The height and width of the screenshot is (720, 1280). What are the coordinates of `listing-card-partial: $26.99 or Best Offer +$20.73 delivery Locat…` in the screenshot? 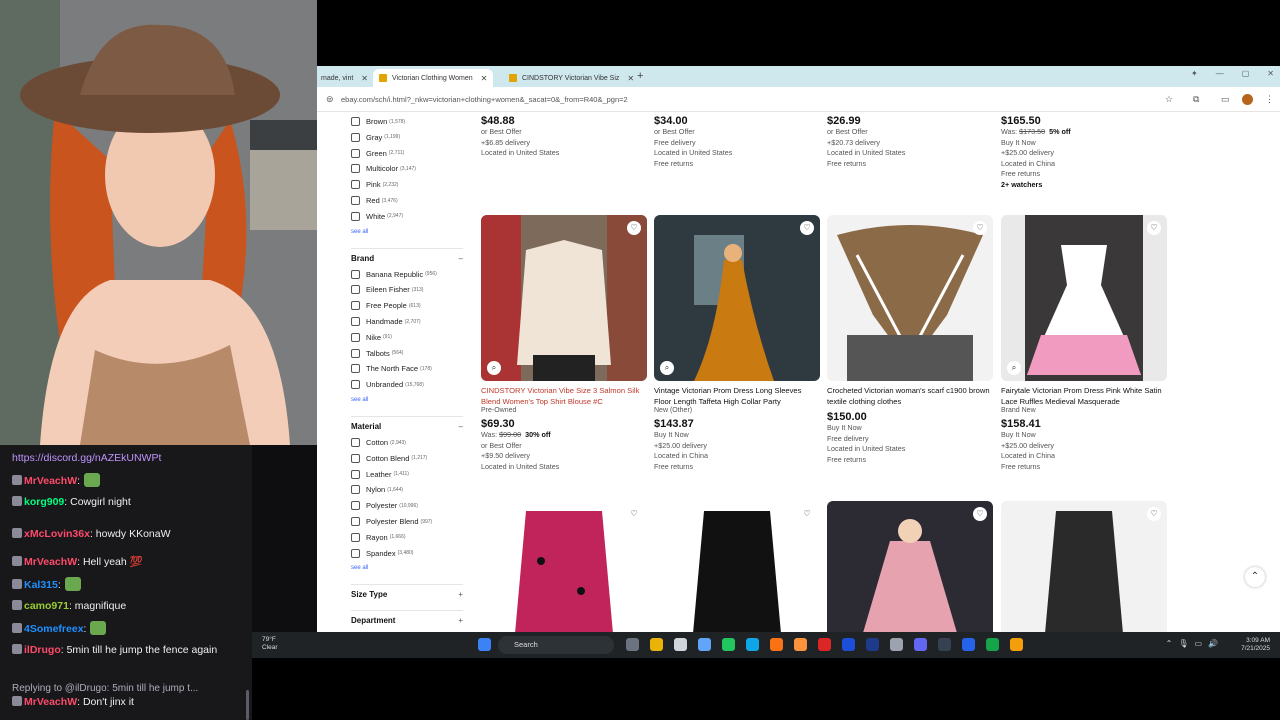 It's located at (910, 142).